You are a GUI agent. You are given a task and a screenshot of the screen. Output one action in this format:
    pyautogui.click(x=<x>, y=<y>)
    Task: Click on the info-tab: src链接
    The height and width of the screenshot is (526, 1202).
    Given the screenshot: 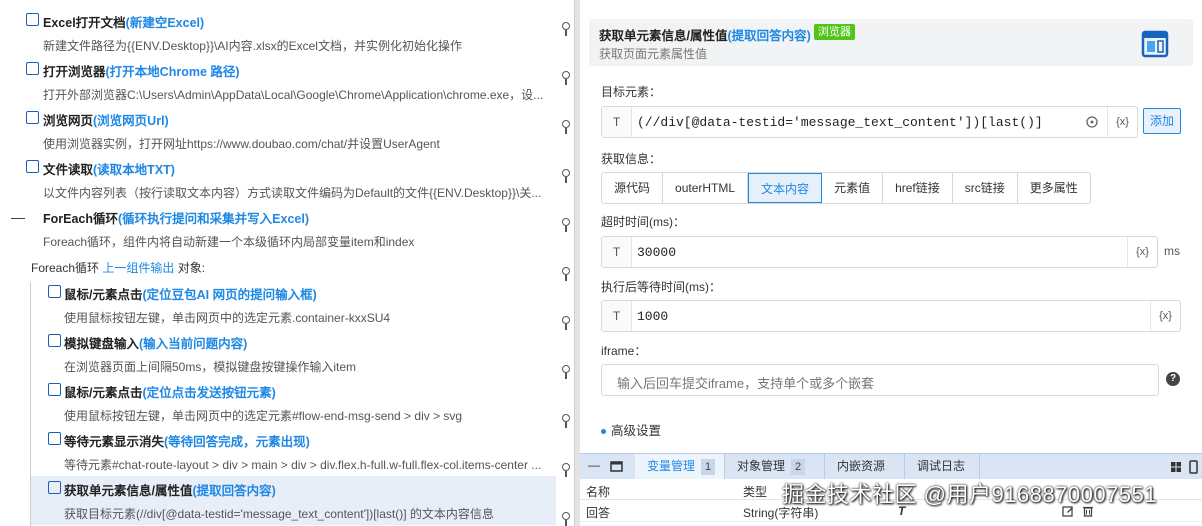 What is the action you would take?
    pyautogui.click(x=985, y=188)
    